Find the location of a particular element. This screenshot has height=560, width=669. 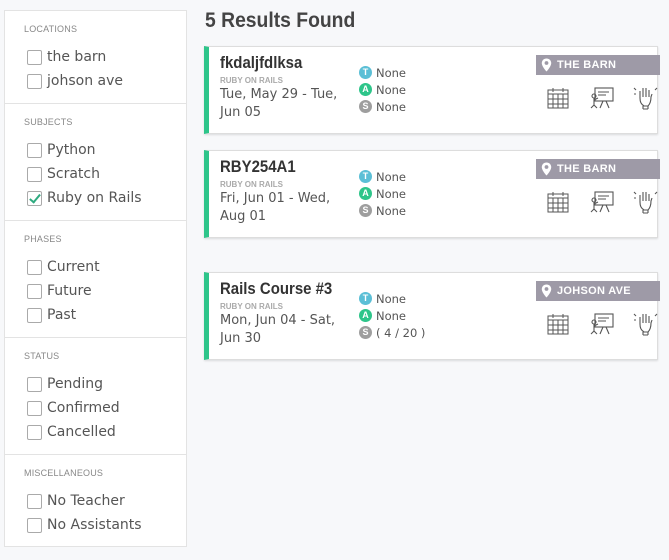

filter-option-scratch: Scratch is located at coordinates (95, 174).